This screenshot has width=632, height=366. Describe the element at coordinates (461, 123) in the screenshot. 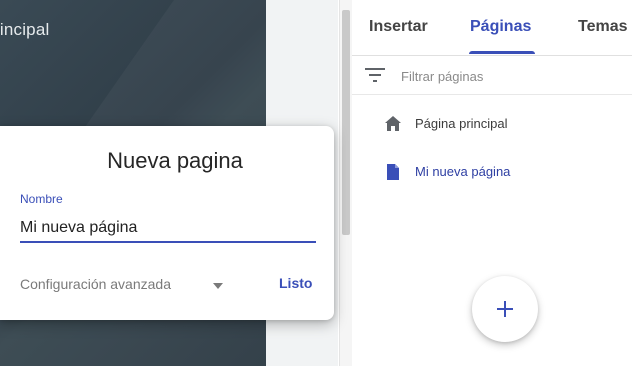

I see `page-item-label: Página principal` at that location.